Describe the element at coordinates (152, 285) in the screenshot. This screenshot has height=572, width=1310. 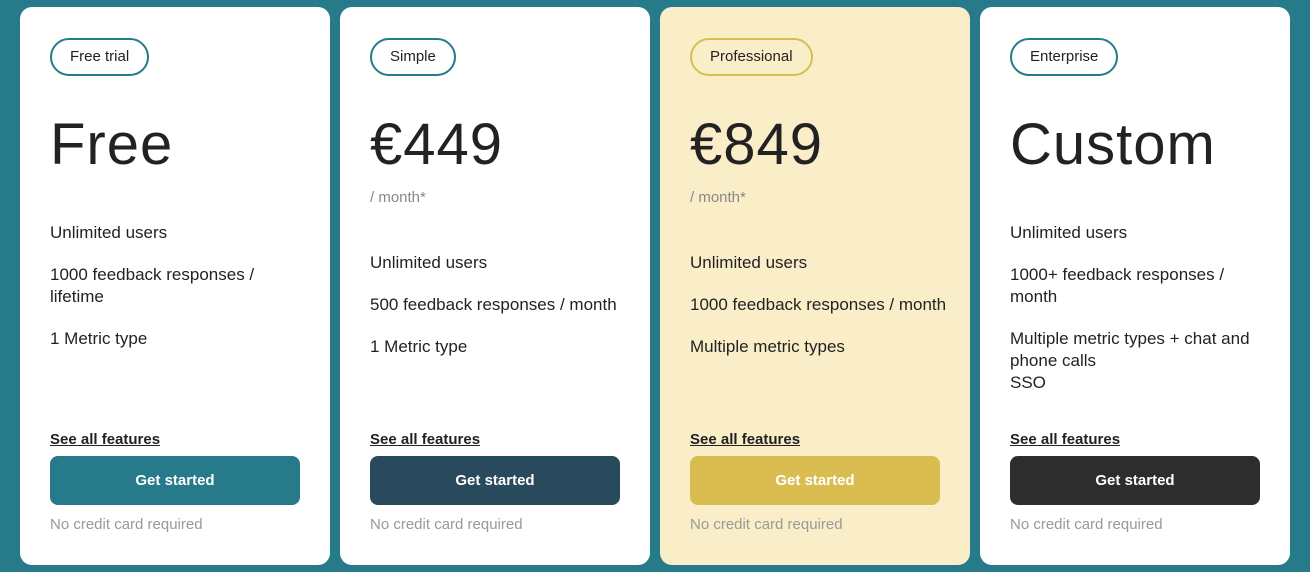
I see `feature-item: 1000 feedback responses / lifetime` at that location.